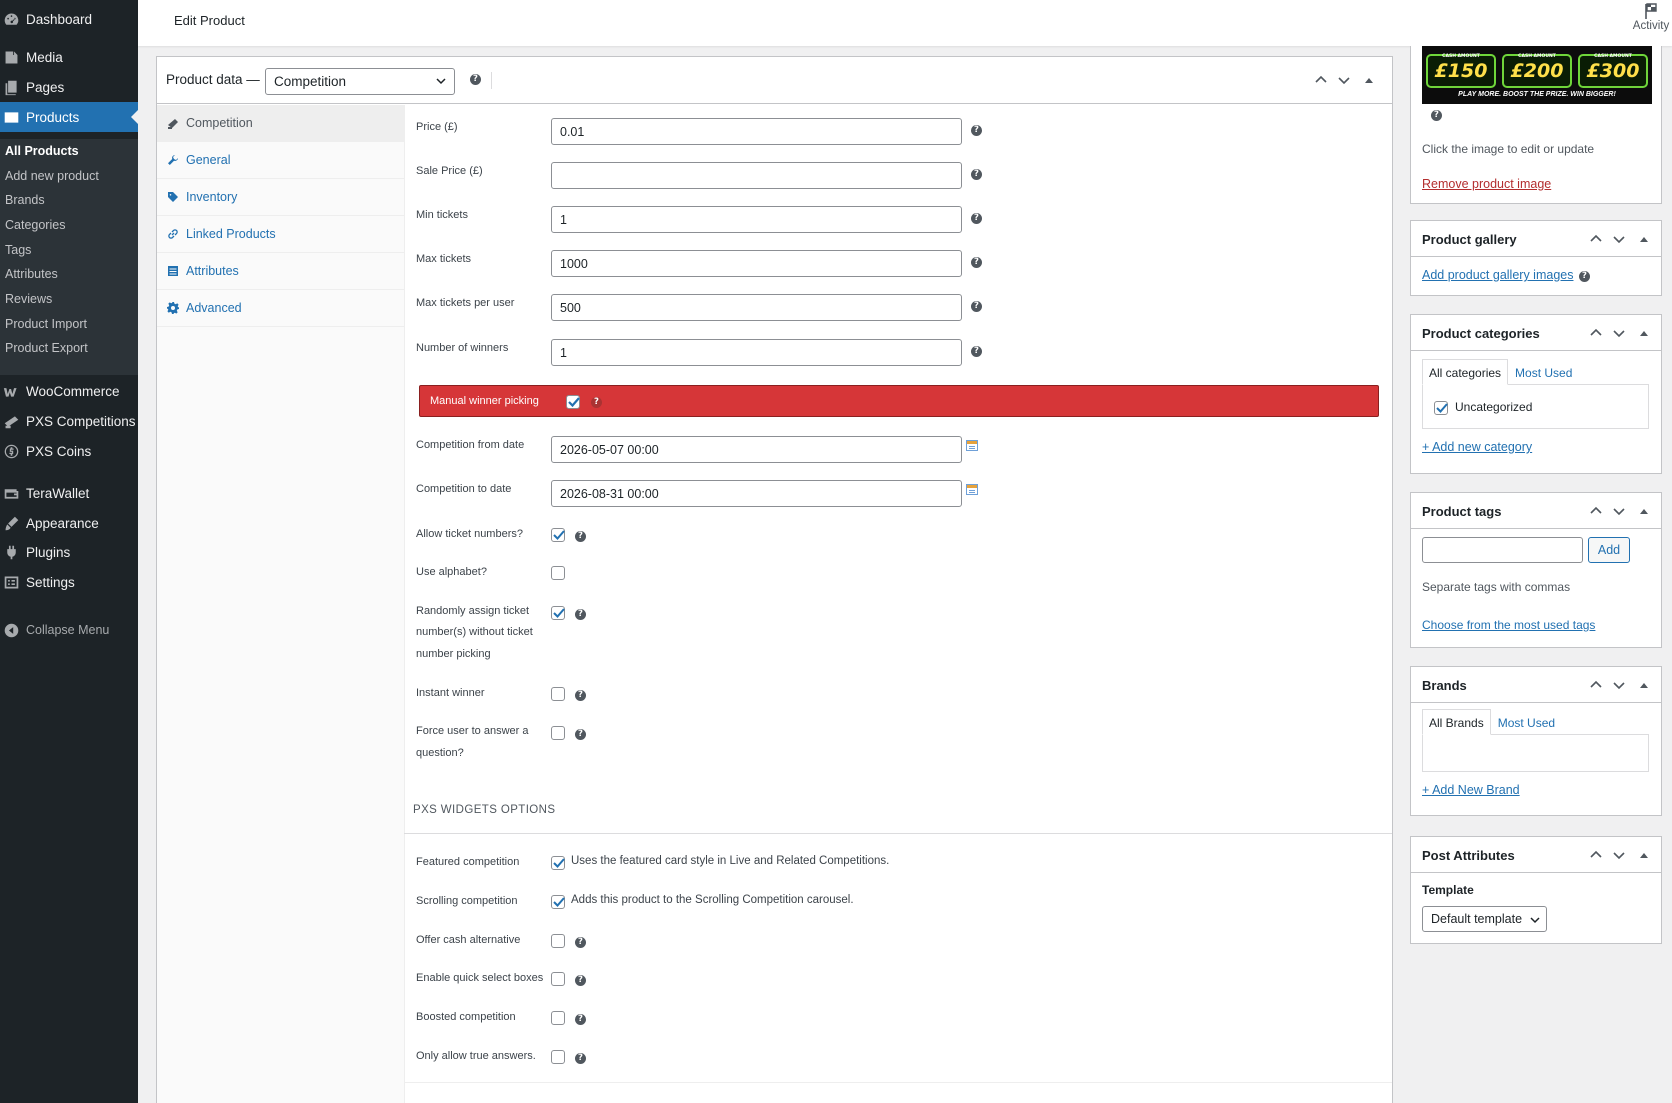 The height and width of the screenshot is (1103, 1672). What do you see at coordinates (18, 250) in the screenshot?
I see `submenu-tags: Tags` at bounding box center [18, 250].